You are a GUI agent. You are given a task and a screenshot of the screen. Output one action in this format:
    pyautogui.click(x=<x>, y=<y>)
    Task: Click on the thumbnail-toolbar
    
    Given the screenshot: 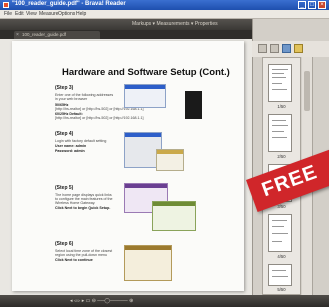 What is the action you would take?
    pyautogui.click(x=290, y=49)
    